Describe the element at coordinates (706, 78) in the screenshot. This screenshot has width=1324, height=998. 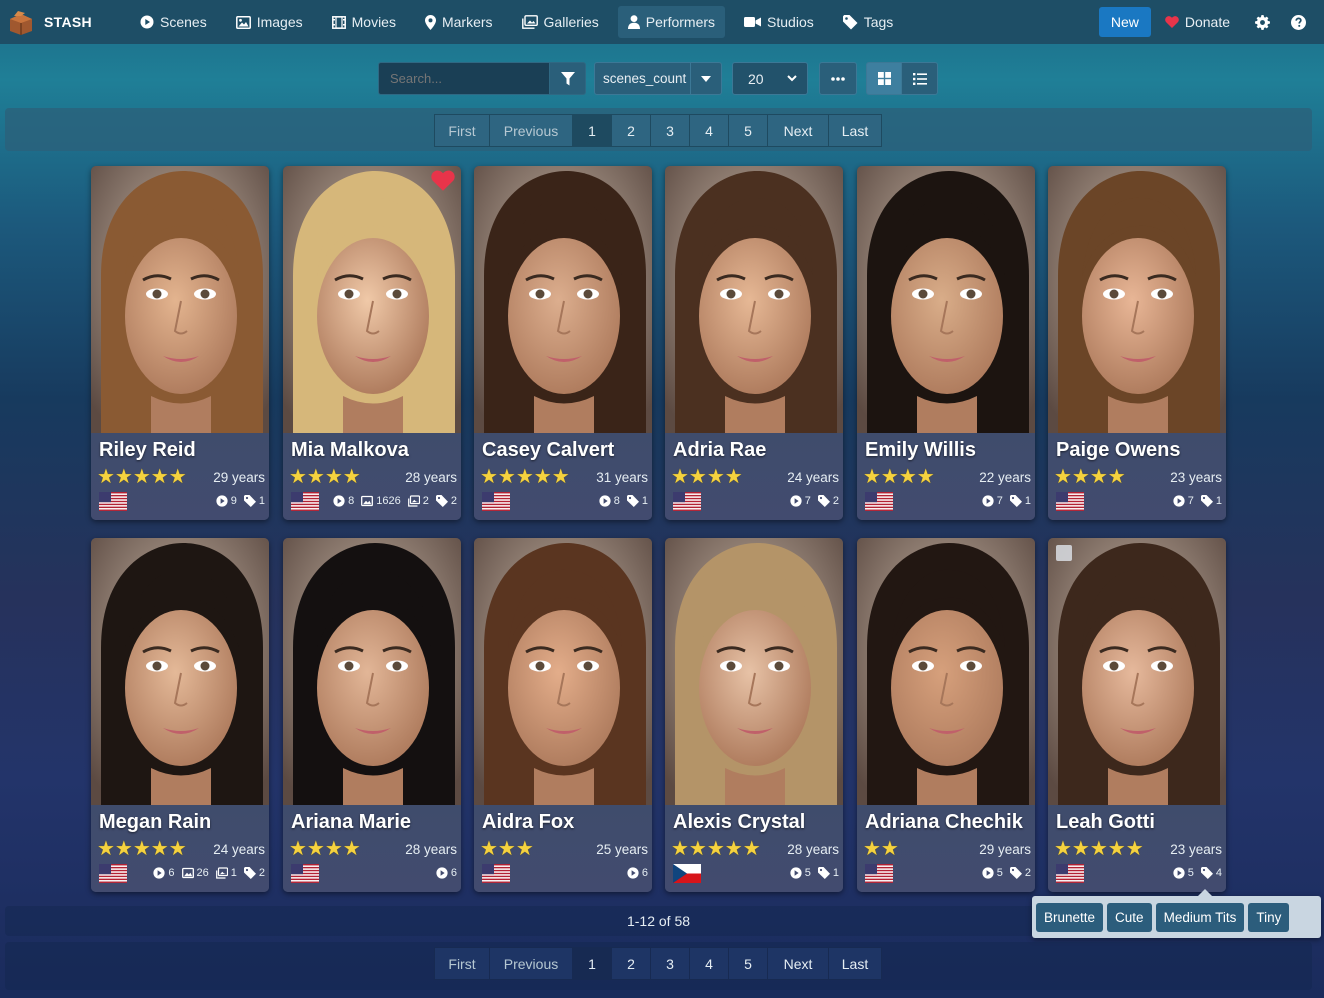
I see `sort-direction-button` at that location.